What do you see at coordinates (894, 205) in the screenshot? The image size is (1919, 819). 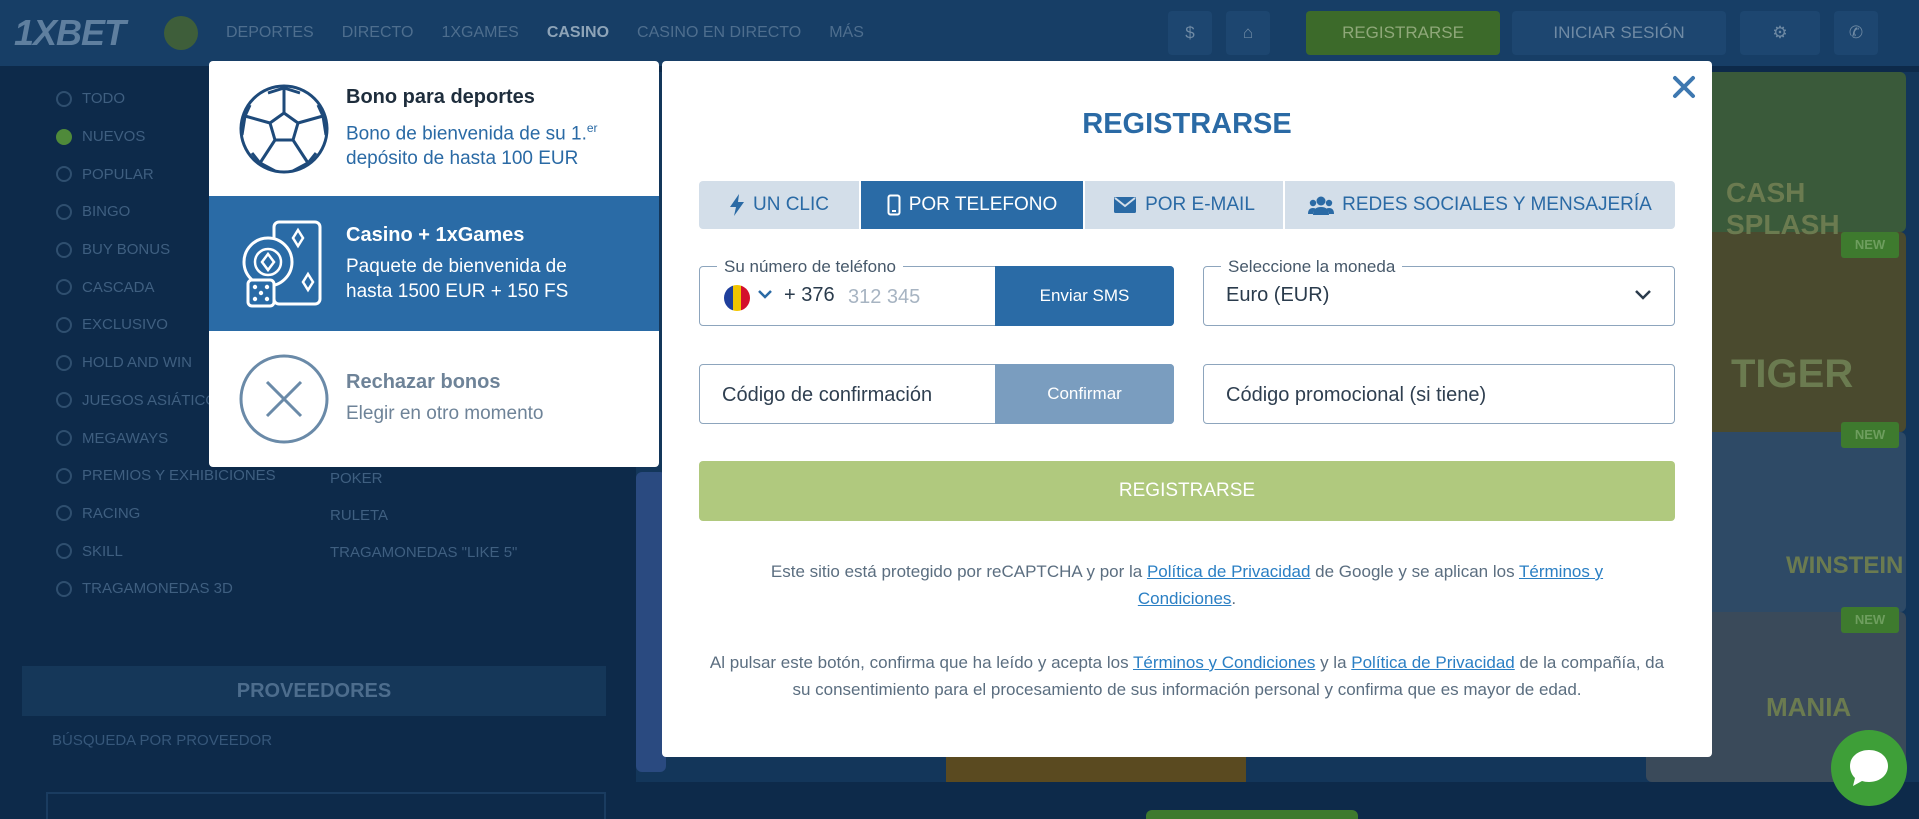 I see `phone-icon` at bounding box center [894, 205].